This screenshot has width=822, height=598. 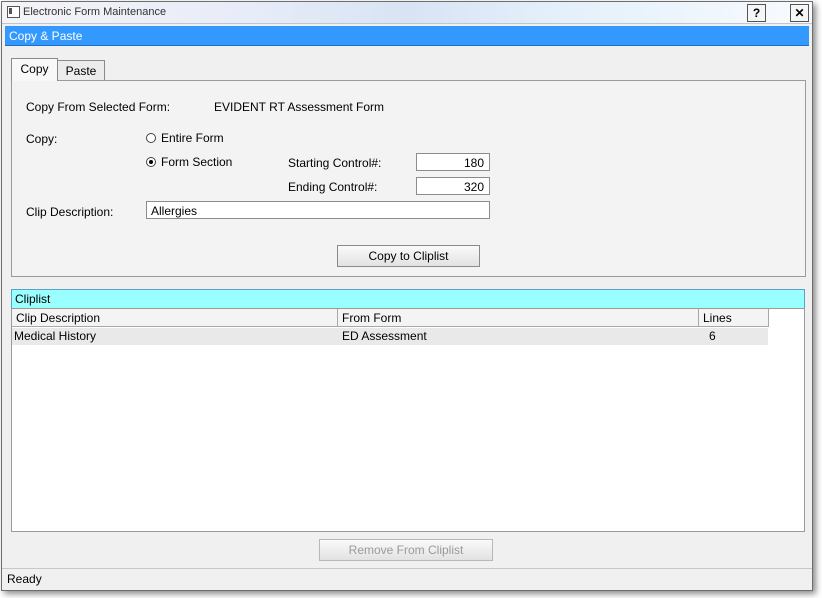 I want to click on column-header-lines: Lines, so click(x=734, y=318).